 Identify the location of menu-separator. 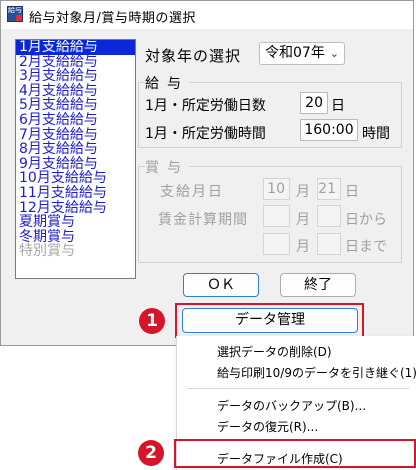
(298, 388).